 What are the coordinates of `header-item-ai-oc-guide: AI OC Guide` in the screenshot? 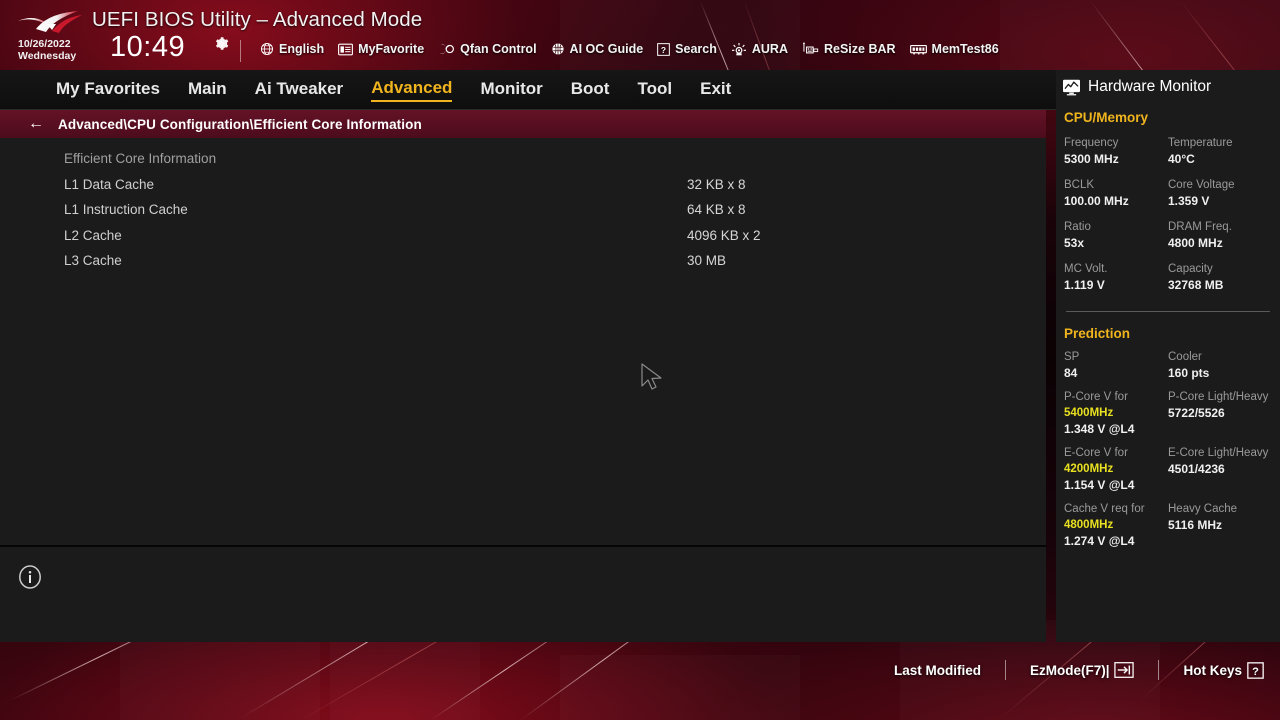 It's located at (597, 49).